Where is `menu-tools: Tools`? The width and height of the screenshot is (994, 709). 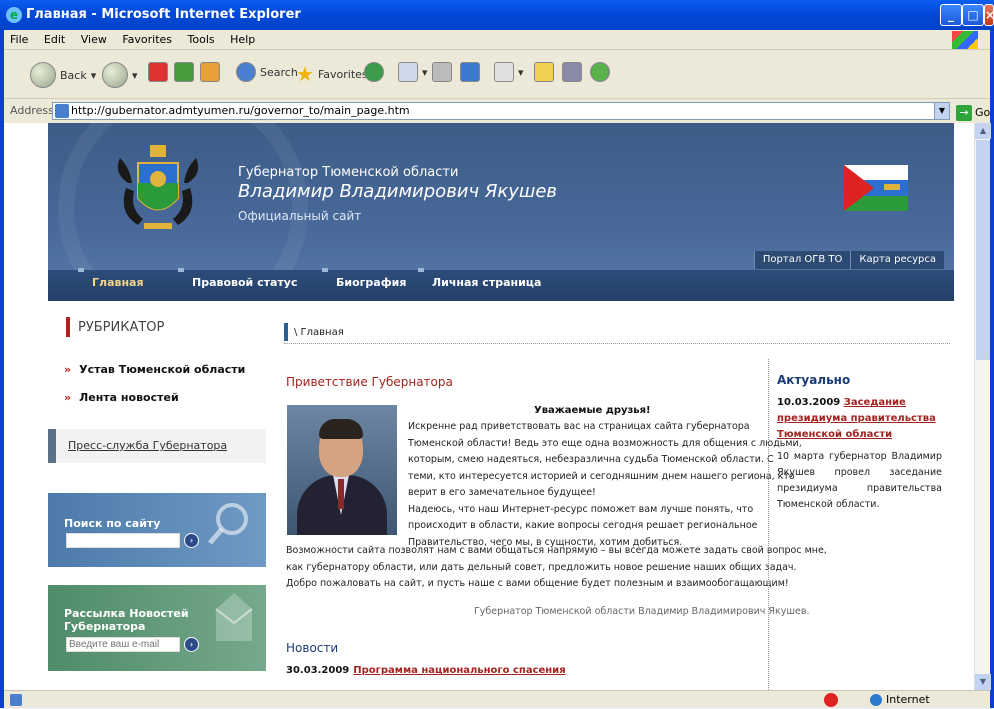
menu-tools: Tools is located at coordinates (201, 39).